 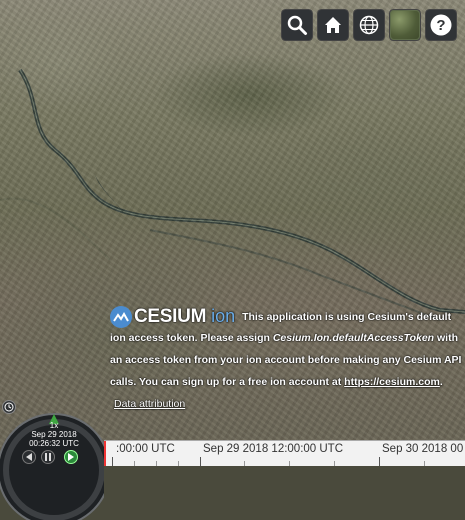 I want to click on pause-icon, so click(x=48, y=457).